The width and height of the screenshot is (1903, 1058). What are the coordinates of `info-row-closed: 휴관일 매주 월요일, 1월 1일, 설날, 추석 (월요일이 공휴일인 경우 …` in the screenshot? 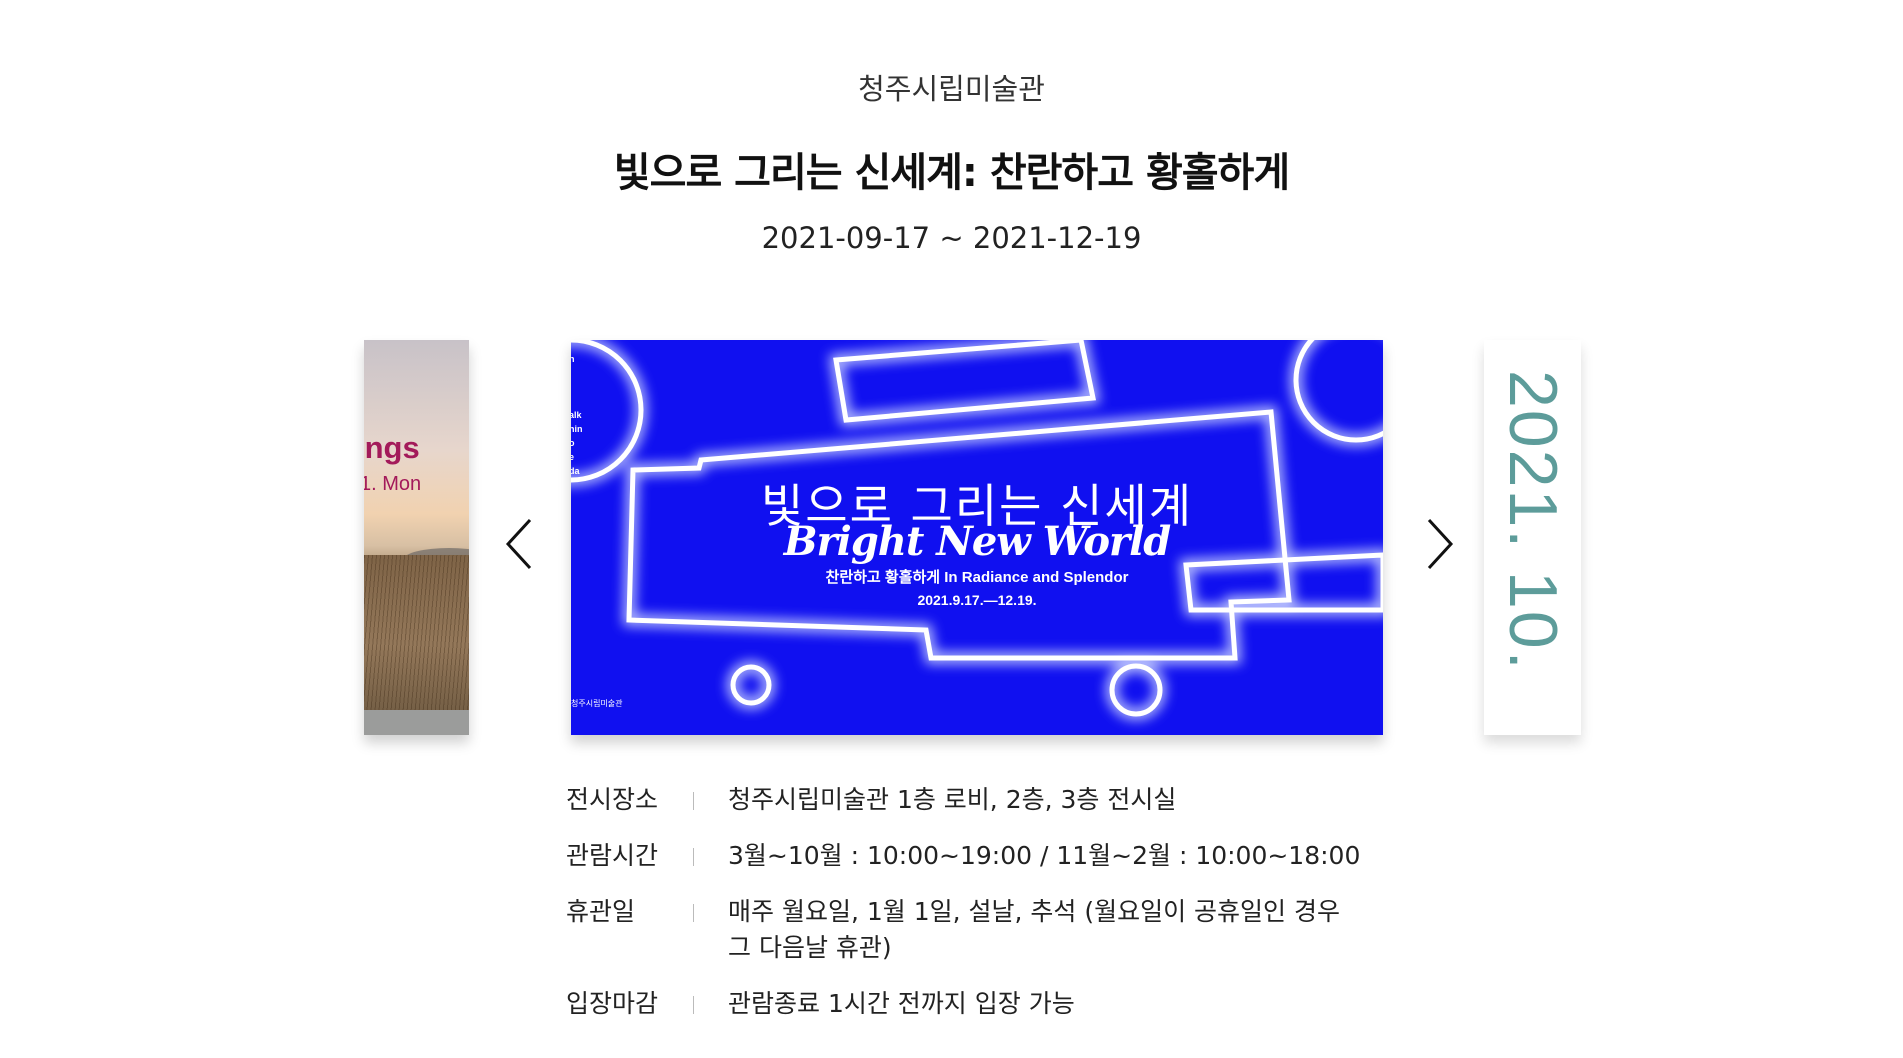 It's located at (966, 940).